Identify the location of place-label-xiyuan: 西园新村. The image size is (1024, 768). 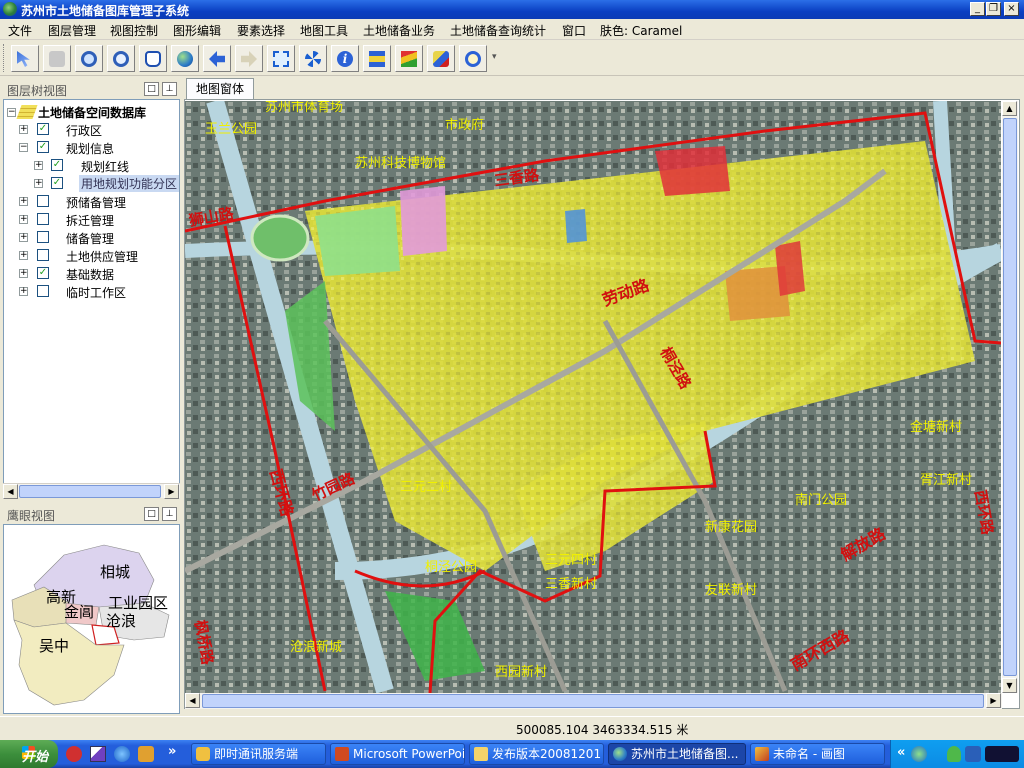
(521, 672).